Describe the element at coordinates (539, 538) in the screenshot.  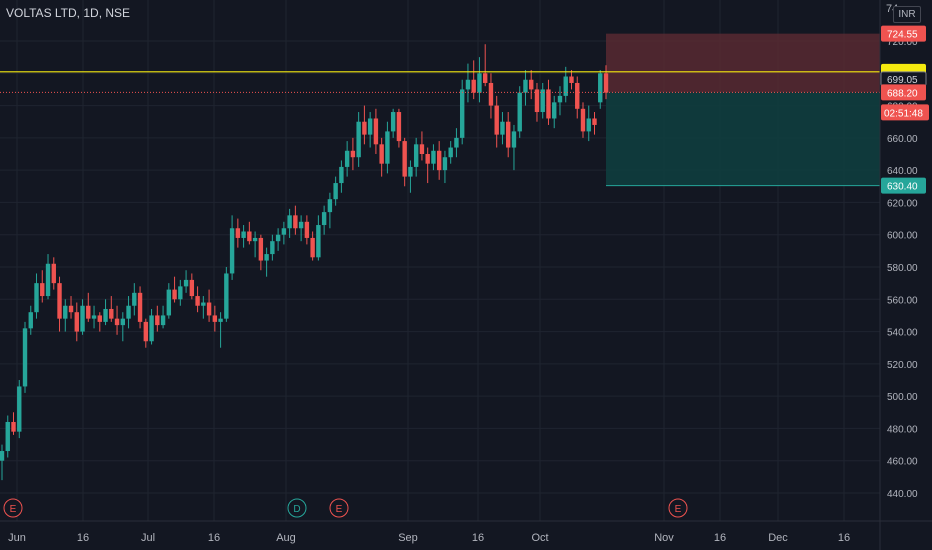
I see `time-tick-label: Oct` at that location.